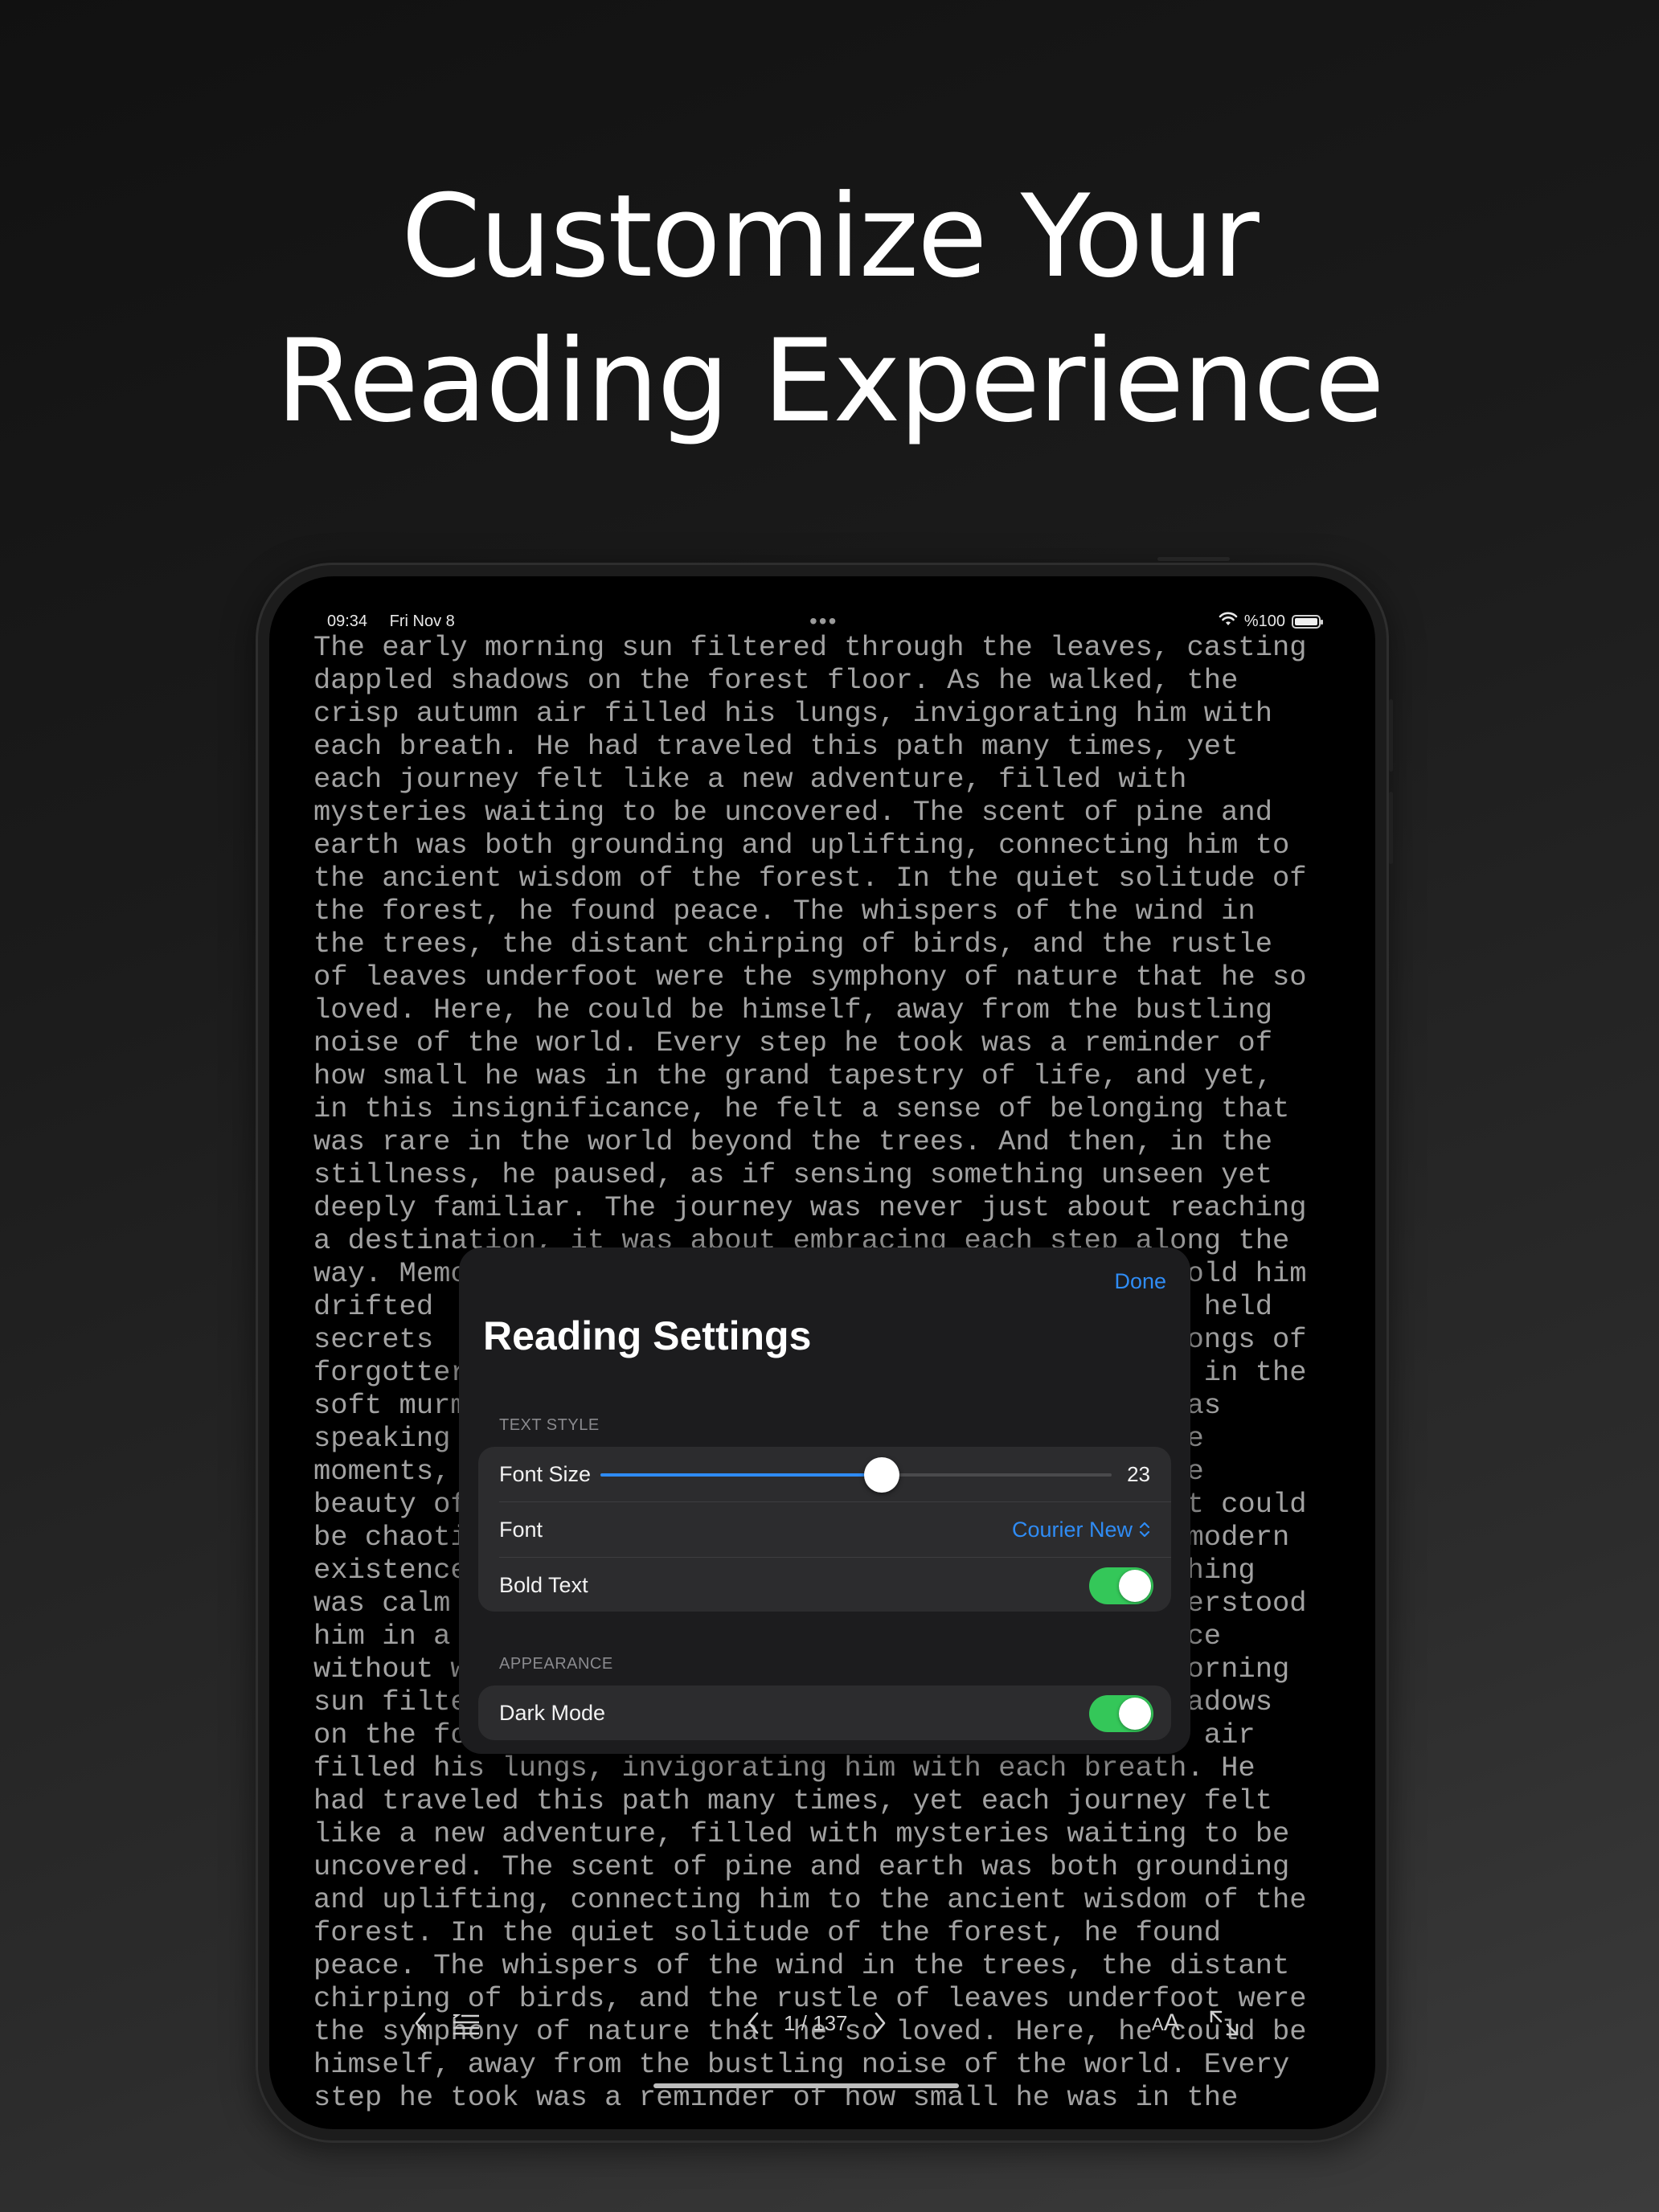 Image resolution: width=1659 pixels, height=2212 pixels. I want to click on font-row: Font Courier New, so click(824, 1529).